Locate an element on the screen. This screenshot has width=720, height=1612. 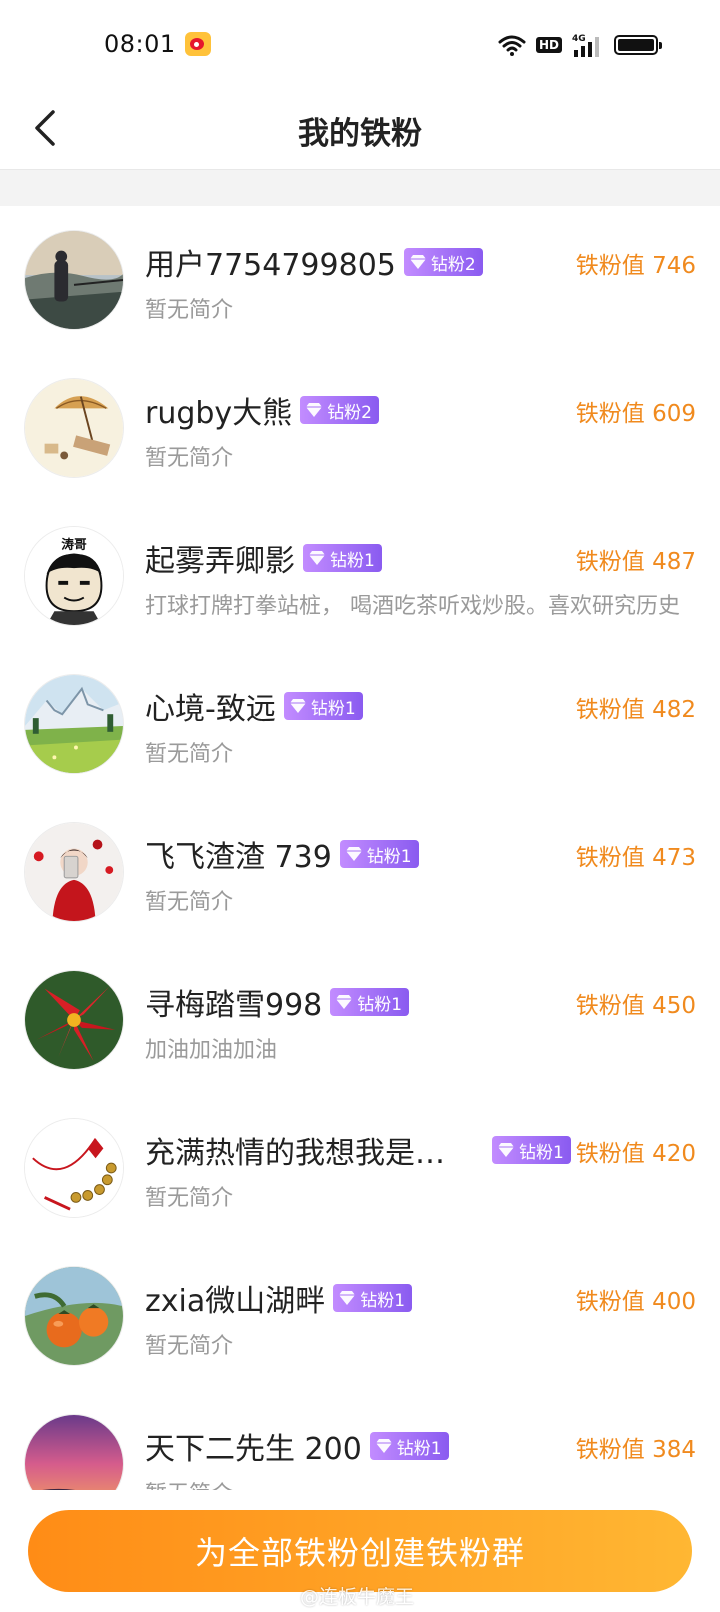
fan-name-line: 飞飞渣渣 739 钻粉1 is located at coordinates (282, 854).